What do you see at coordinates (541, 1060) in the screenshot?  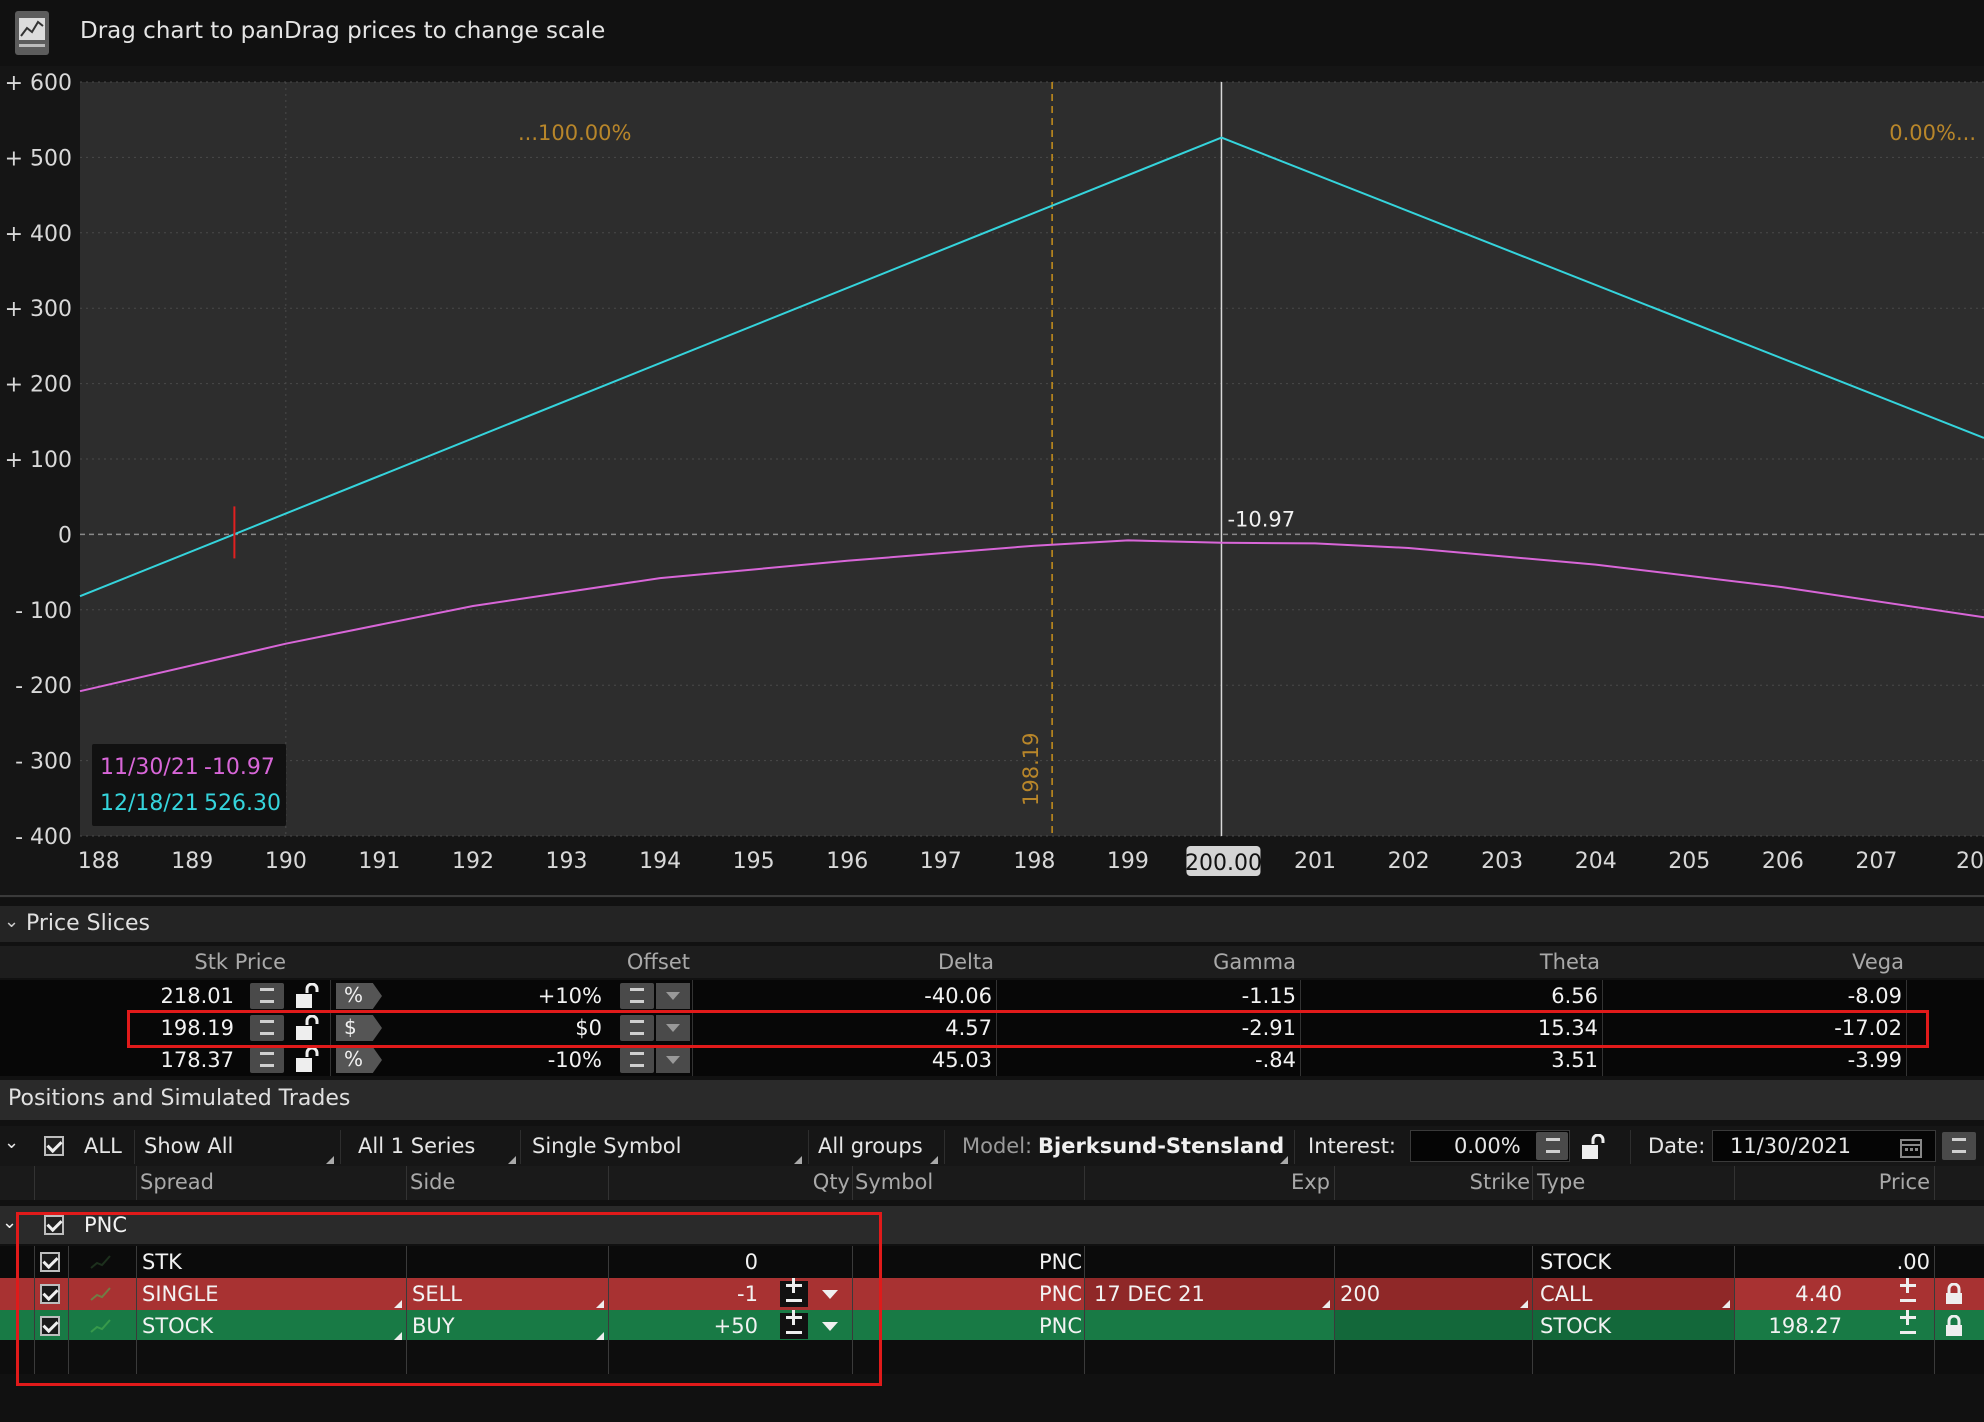 I see `offset-value: -10%` at bounding box center [541, 1060].